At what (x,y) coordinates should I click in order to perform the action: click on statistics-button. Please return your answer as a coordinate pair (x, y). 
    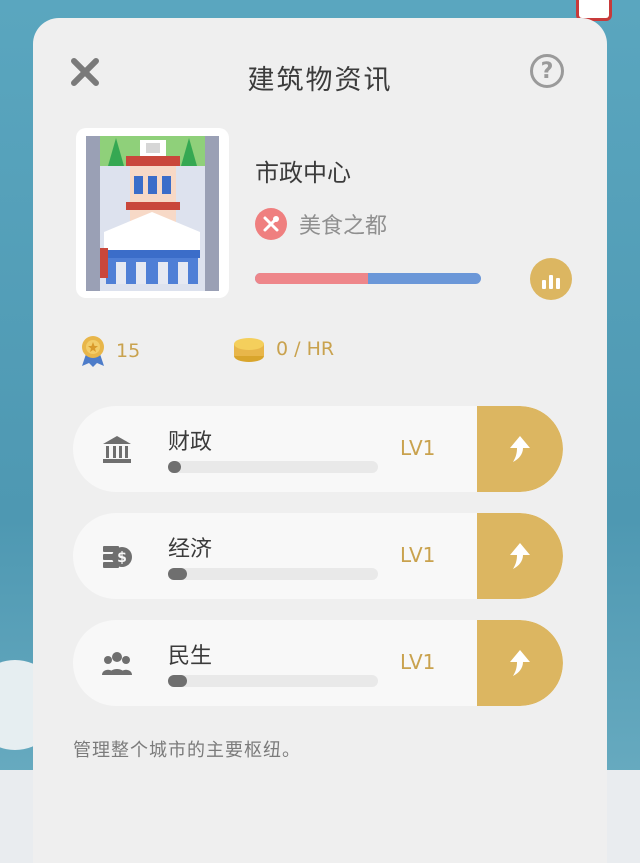
    Looking at the image, I should click on (551, 279).